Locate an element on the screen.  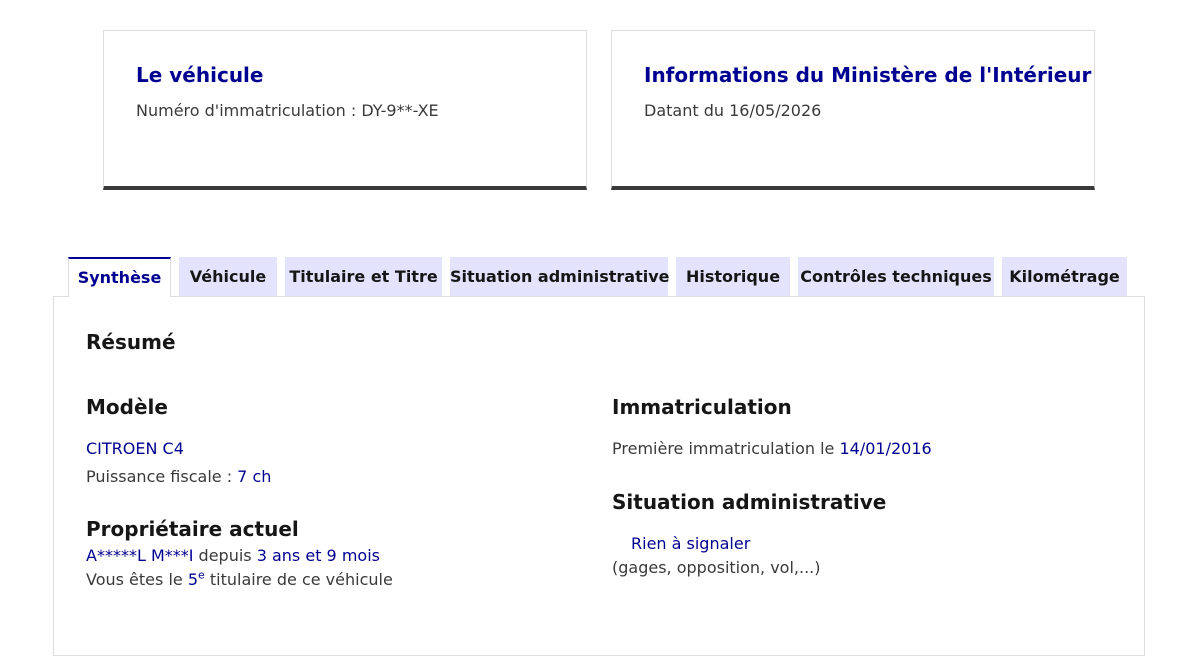
data-date: Datant du 16/05/2026 is located at coordinates (733, 110).